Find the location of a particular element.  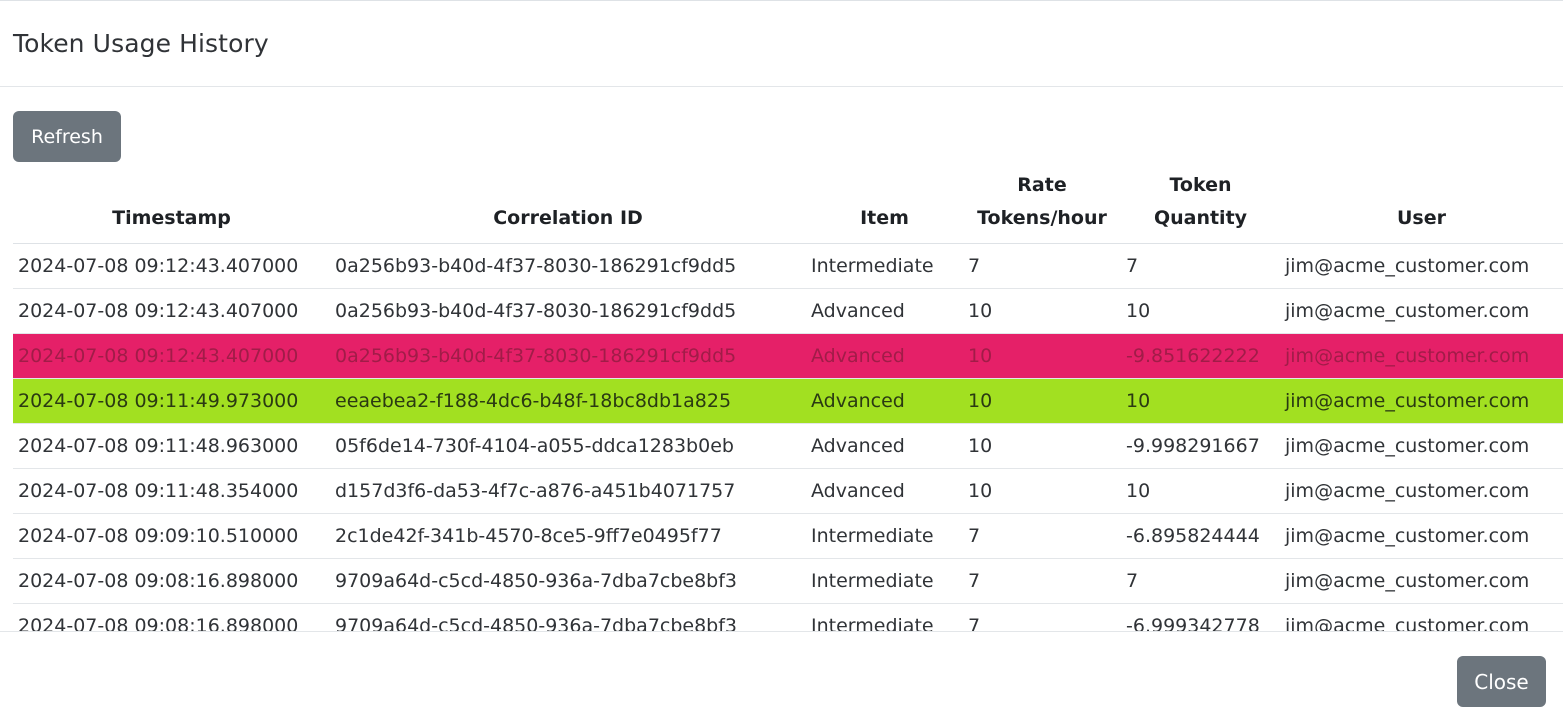

close-button: Close is located at coordinates (1501, 681).